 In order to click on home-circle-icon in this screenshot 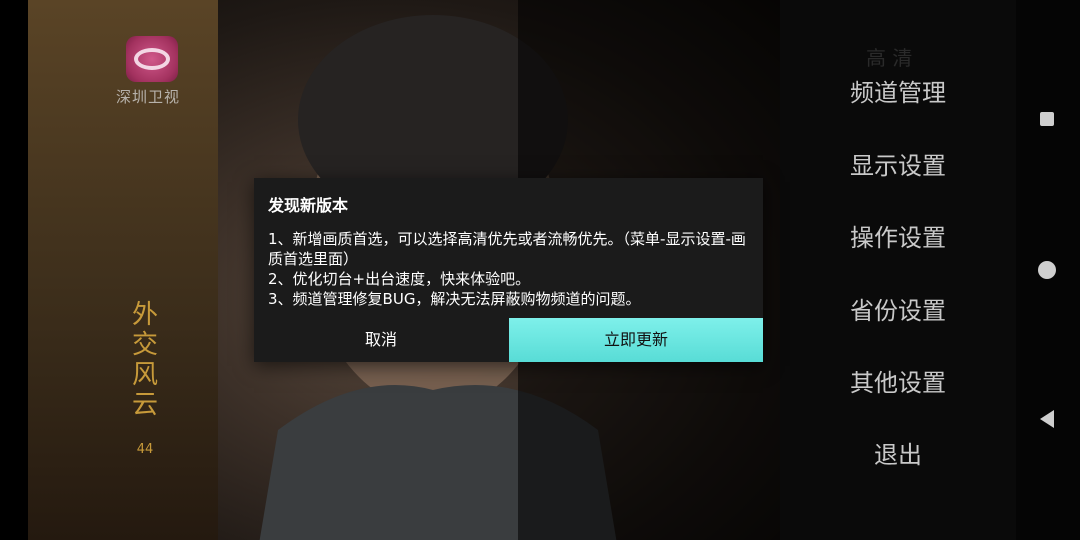, I will do `click(1047, 270)`.